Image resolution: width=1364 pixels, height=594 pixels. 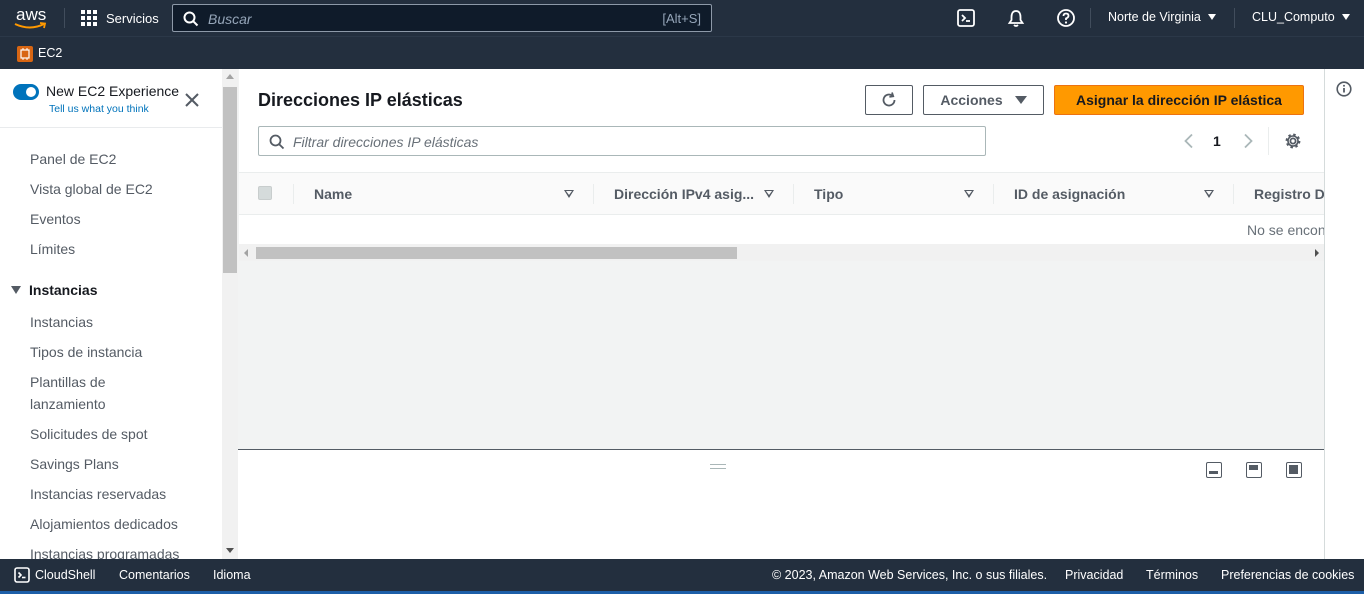 I want to click on column-header-dns-record: Registro DI, so click(x=1289, y=194).